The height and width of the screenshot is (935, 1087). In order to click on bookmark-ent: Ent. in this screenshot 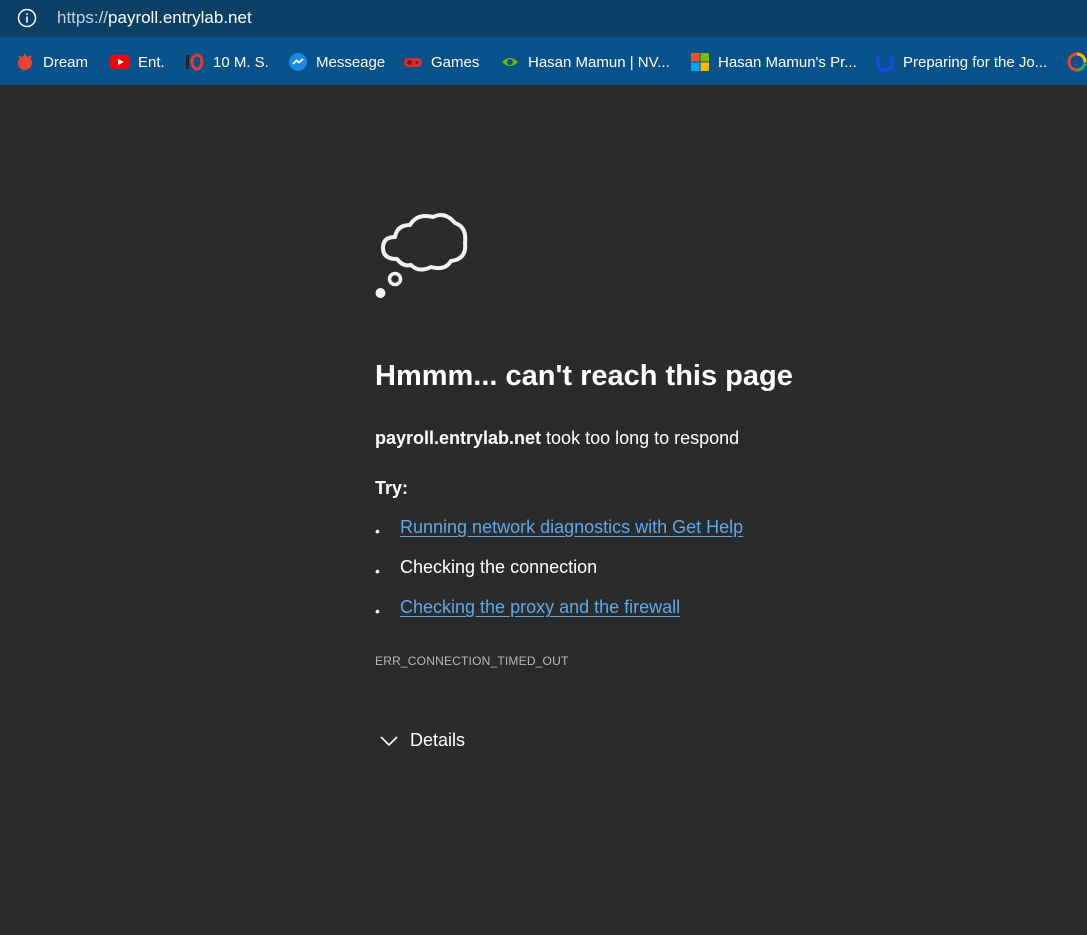, I will do `click(141, 62)`.